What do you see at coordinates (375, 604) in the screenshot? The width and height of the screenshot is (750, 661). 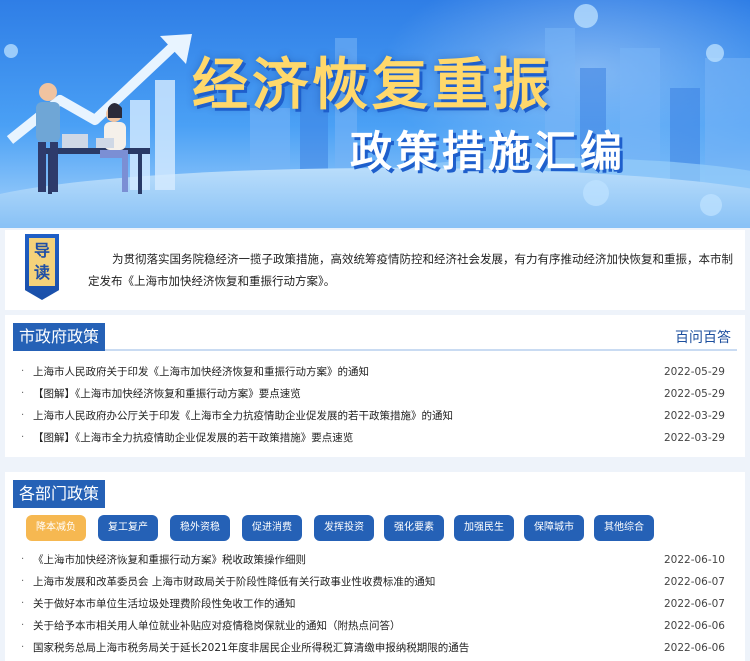 I see `list-item: · 关于做好本市单位生活垃圾处理费阶段性免收工作的通知 2022-06-07` at bounding box center [375, 604].